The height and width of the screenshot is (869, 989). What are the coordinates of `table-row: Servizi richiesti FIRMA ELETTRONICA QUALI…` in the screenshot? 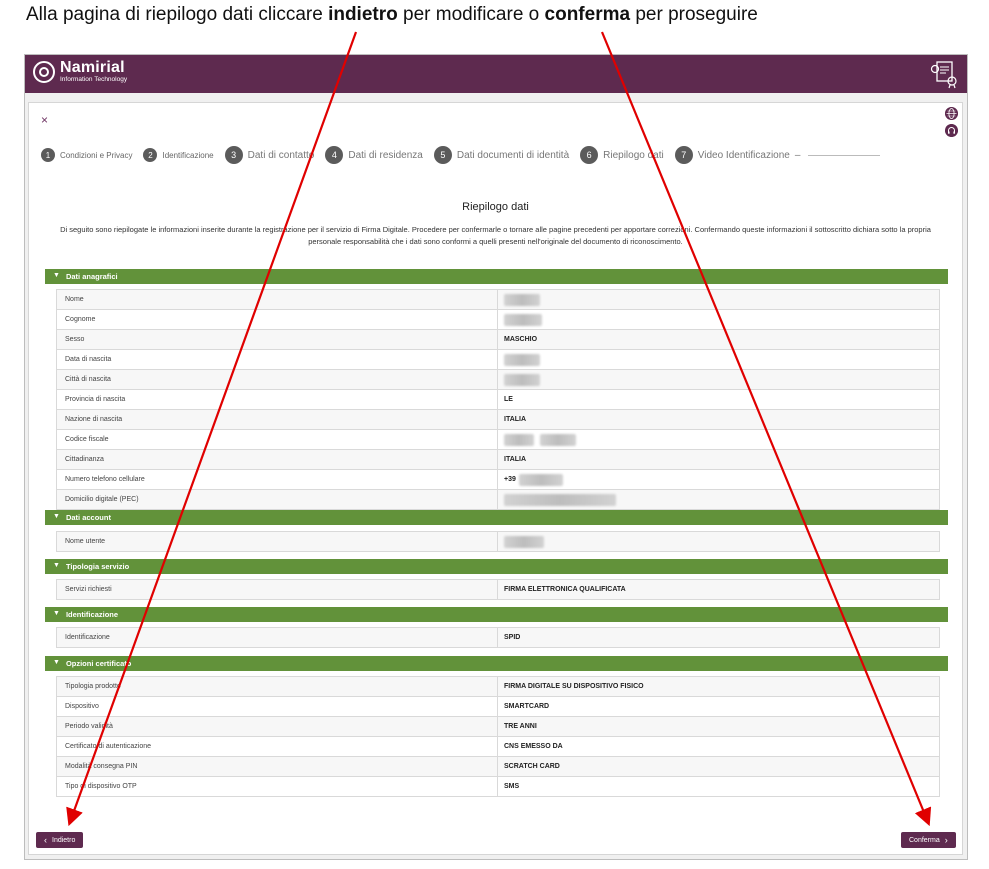 It's located at (498, 590).